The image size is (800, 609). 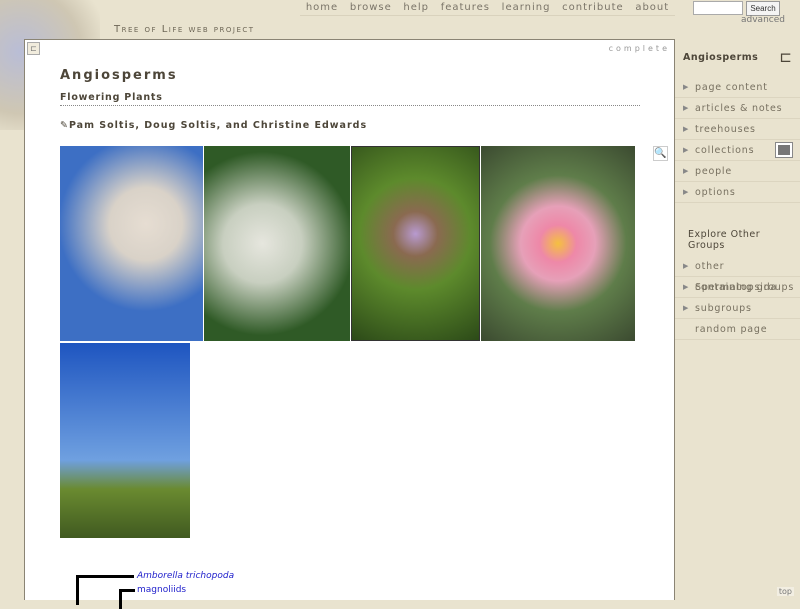 I want to click on nav-contribute: contribute, so click(x=593, y=7).